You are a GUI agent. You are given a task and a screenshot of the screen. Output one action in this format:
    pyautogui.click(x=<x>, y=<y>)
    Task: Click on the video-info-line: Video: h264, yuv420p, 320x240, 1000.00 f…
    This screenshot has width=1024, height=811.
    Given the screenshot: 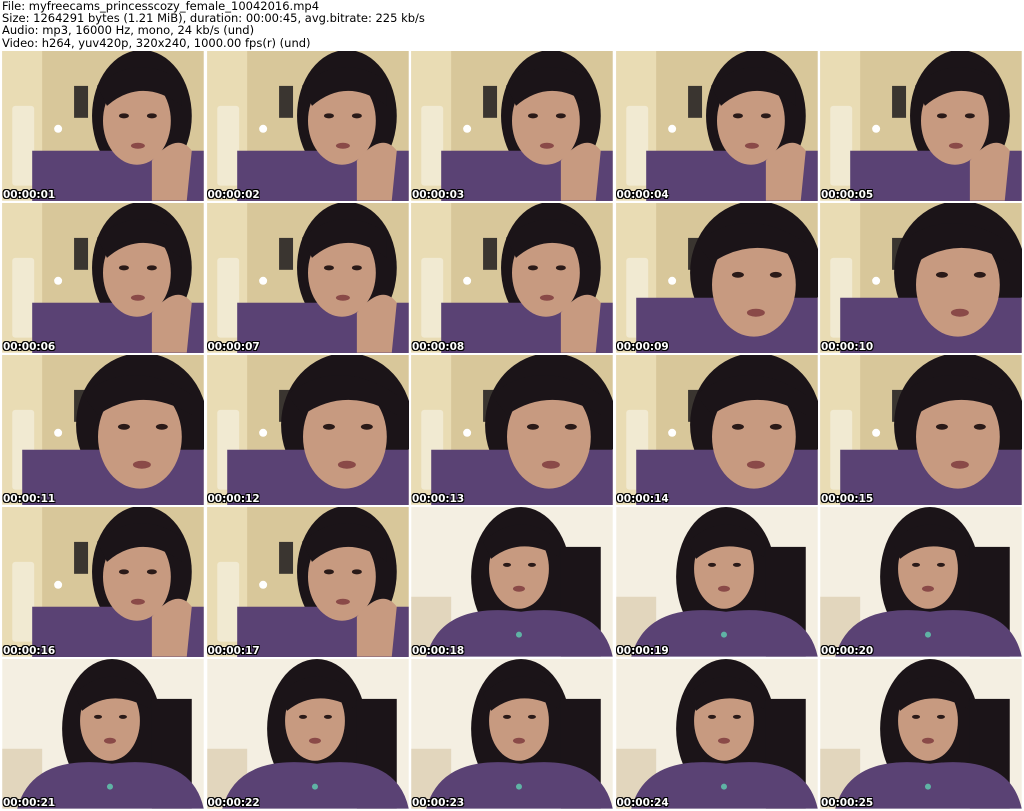 What is the action you would take?
    pyautogui.click(x=156, y=42)
    